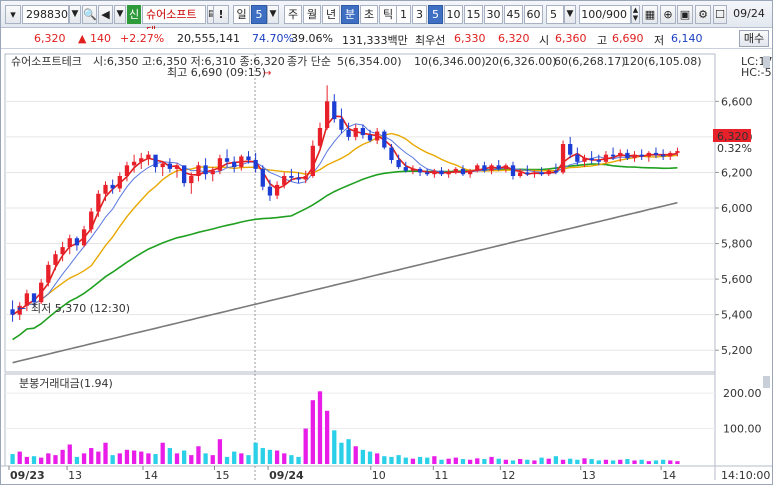 Image resolution: width=773 pixels, height=485 pixels. Describe the element at coordinates (222, 475) in the screenshot. I see `time-tick-label: 15` at that location.